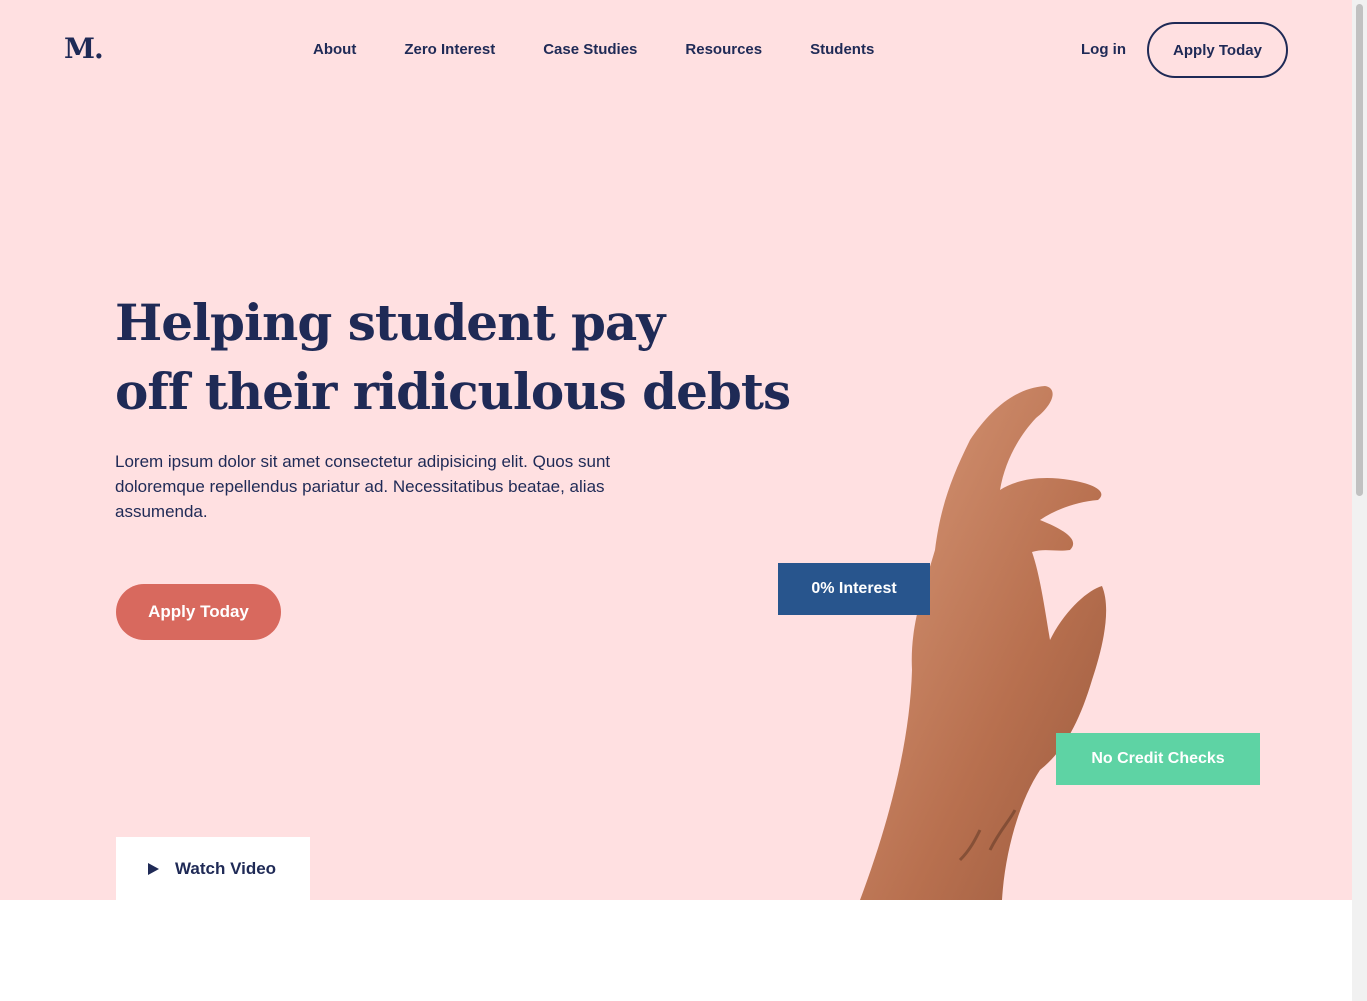  Describe the element at coordinates (84, 48) in the screenshot. I see `logo: M.` at that location.